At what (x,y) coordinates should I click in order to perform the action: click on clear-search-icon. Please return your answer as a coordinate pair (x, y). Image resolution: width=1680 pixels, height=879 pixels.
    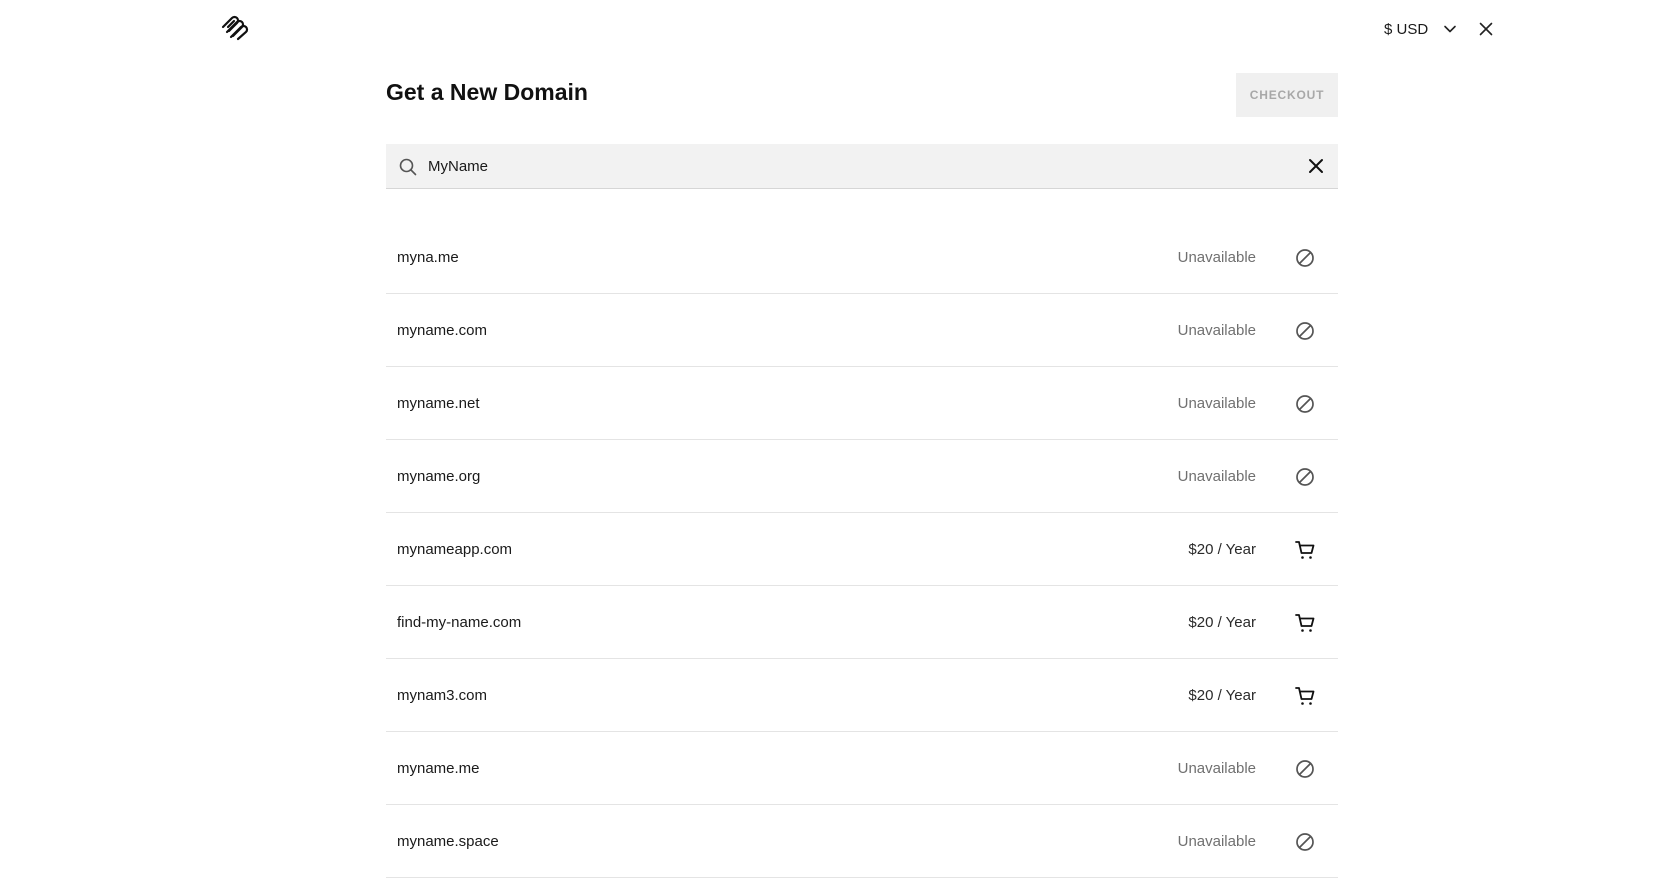
    Looking at the image, I should click on (1316, 166).